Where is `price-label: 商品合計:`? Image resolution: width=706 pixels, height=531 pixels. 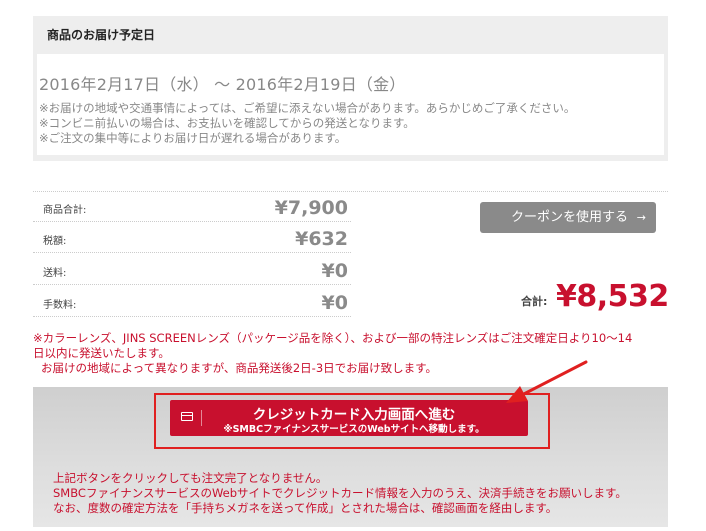 price-label: 商品合計: is located at coordinates (65, 210).